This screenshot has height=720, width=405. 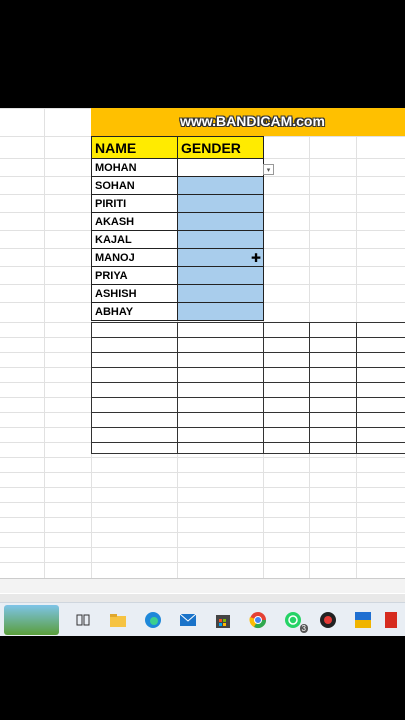 What do you see at coordinates (268, 169) in the screenshot?
I see `dropdown-arrow-icon: ▾` at bounding box center [268, 169].